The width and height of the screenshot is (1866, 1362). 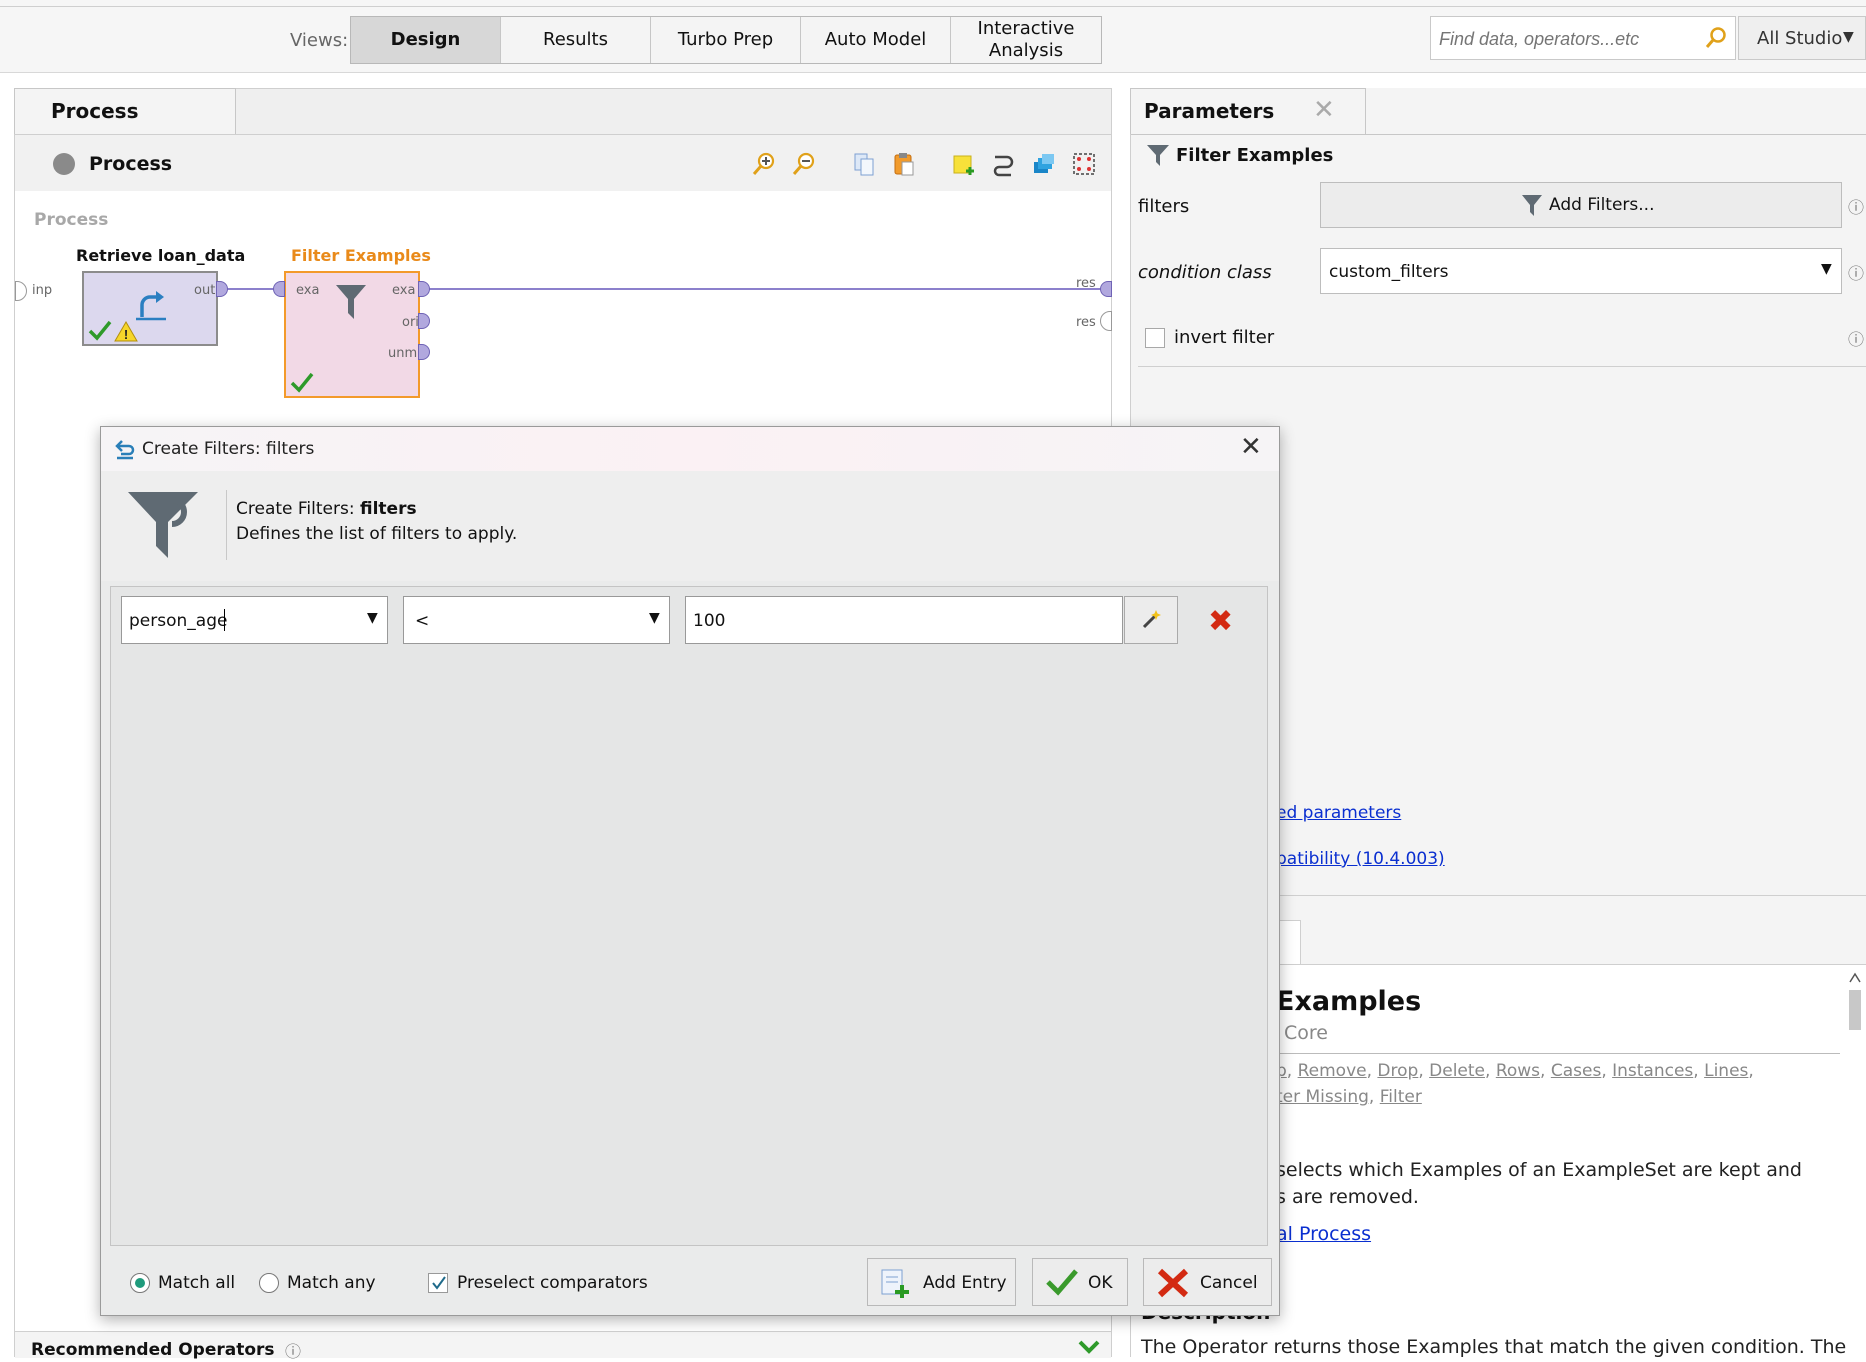 What do you see at coordinates (161, 255) in the screenshot?
I see `operator-title-retrieve: Retrieve loan_data` at bounding box center [161, 255].